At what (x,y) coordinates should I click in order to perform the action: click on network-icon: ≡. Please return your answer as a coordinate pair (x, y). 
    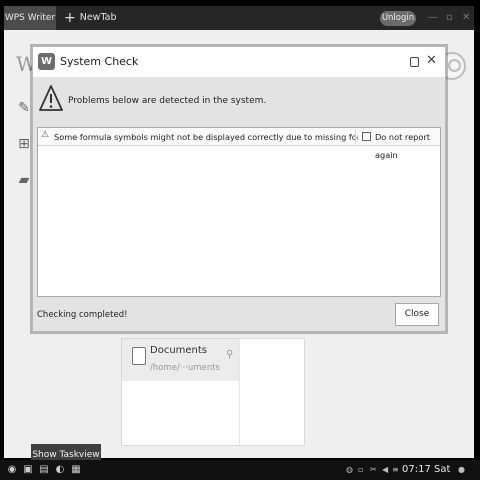
    Looking at the image, I should click on (395, 470).